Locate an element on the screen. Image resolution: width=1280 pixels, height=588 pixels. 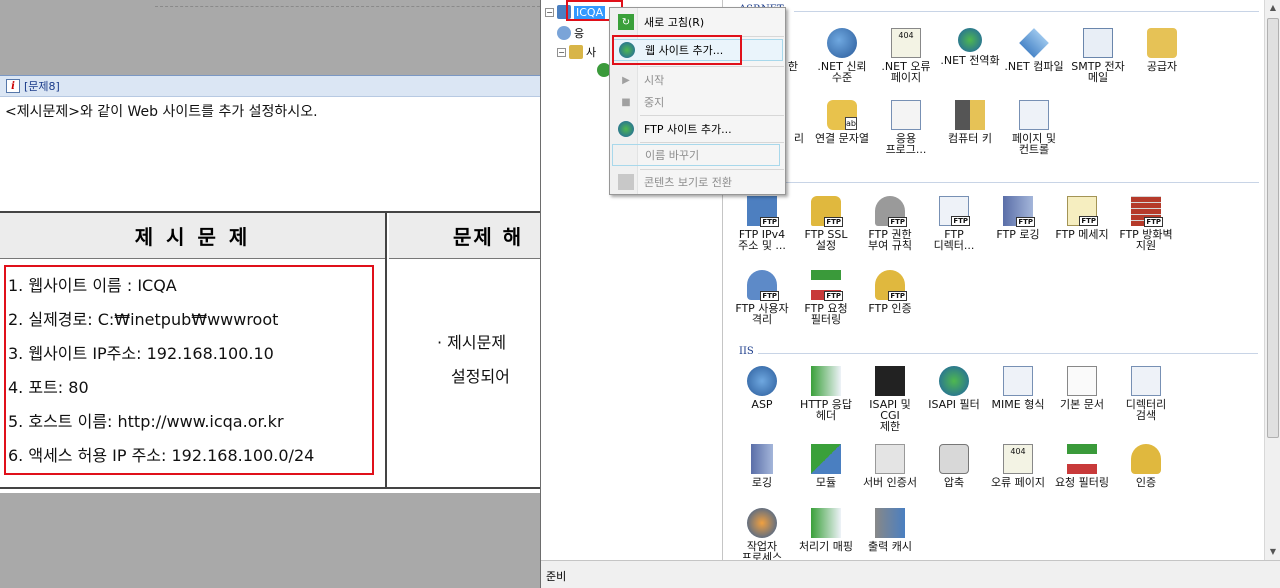
refresh-icon: ↻ is located at coordinates (626, 22).